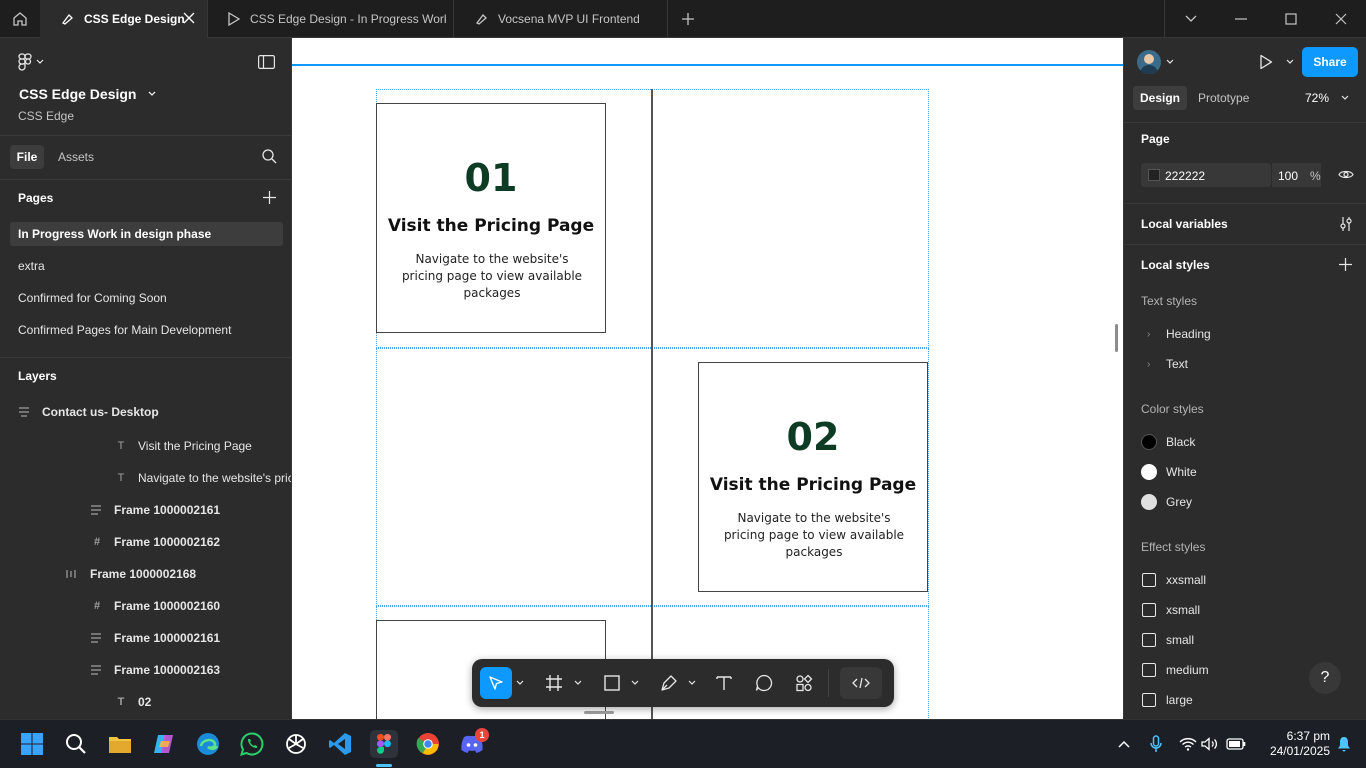 This screenshot has width=1366, height=768. Describe the element at coordinates (1180, 640) in the screenshot. I see `effect-style-small: small` at that location.